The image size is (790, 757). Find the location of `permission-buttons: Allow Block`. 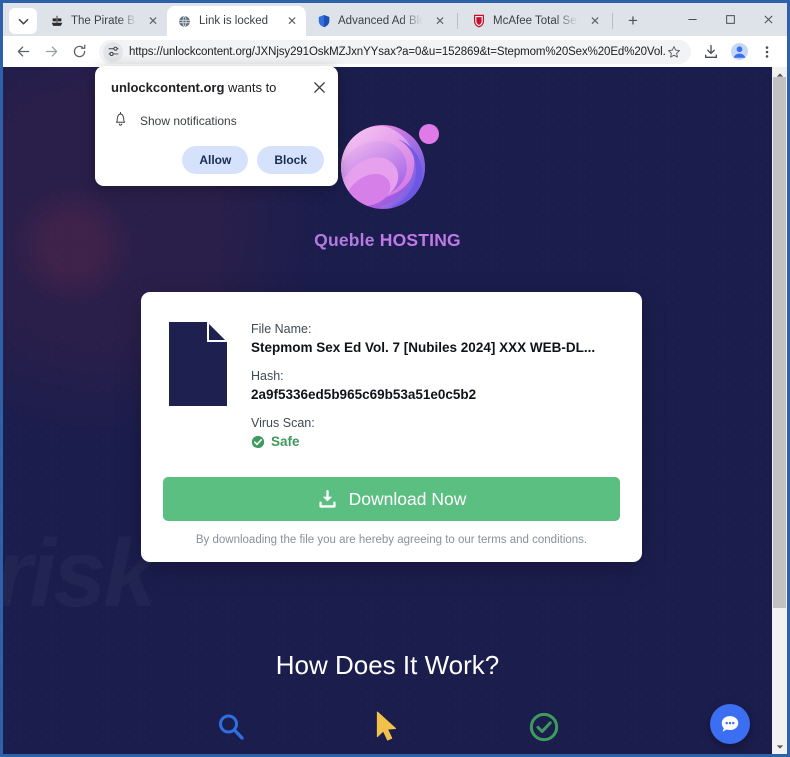

permission-buttons: Allow Block is located at coordinates (217, 159).